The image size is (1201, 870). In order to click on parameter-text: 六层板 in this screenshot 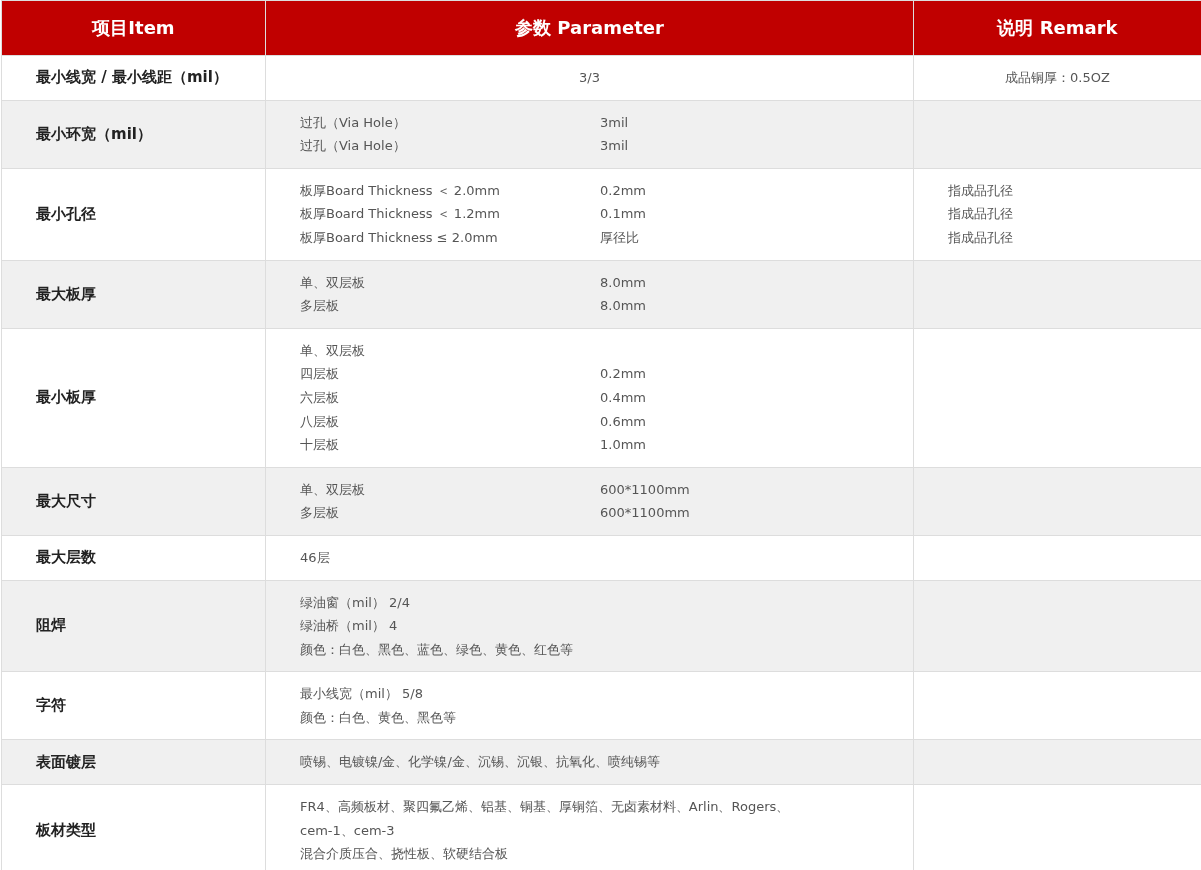, I will do `click(320, 397)`.